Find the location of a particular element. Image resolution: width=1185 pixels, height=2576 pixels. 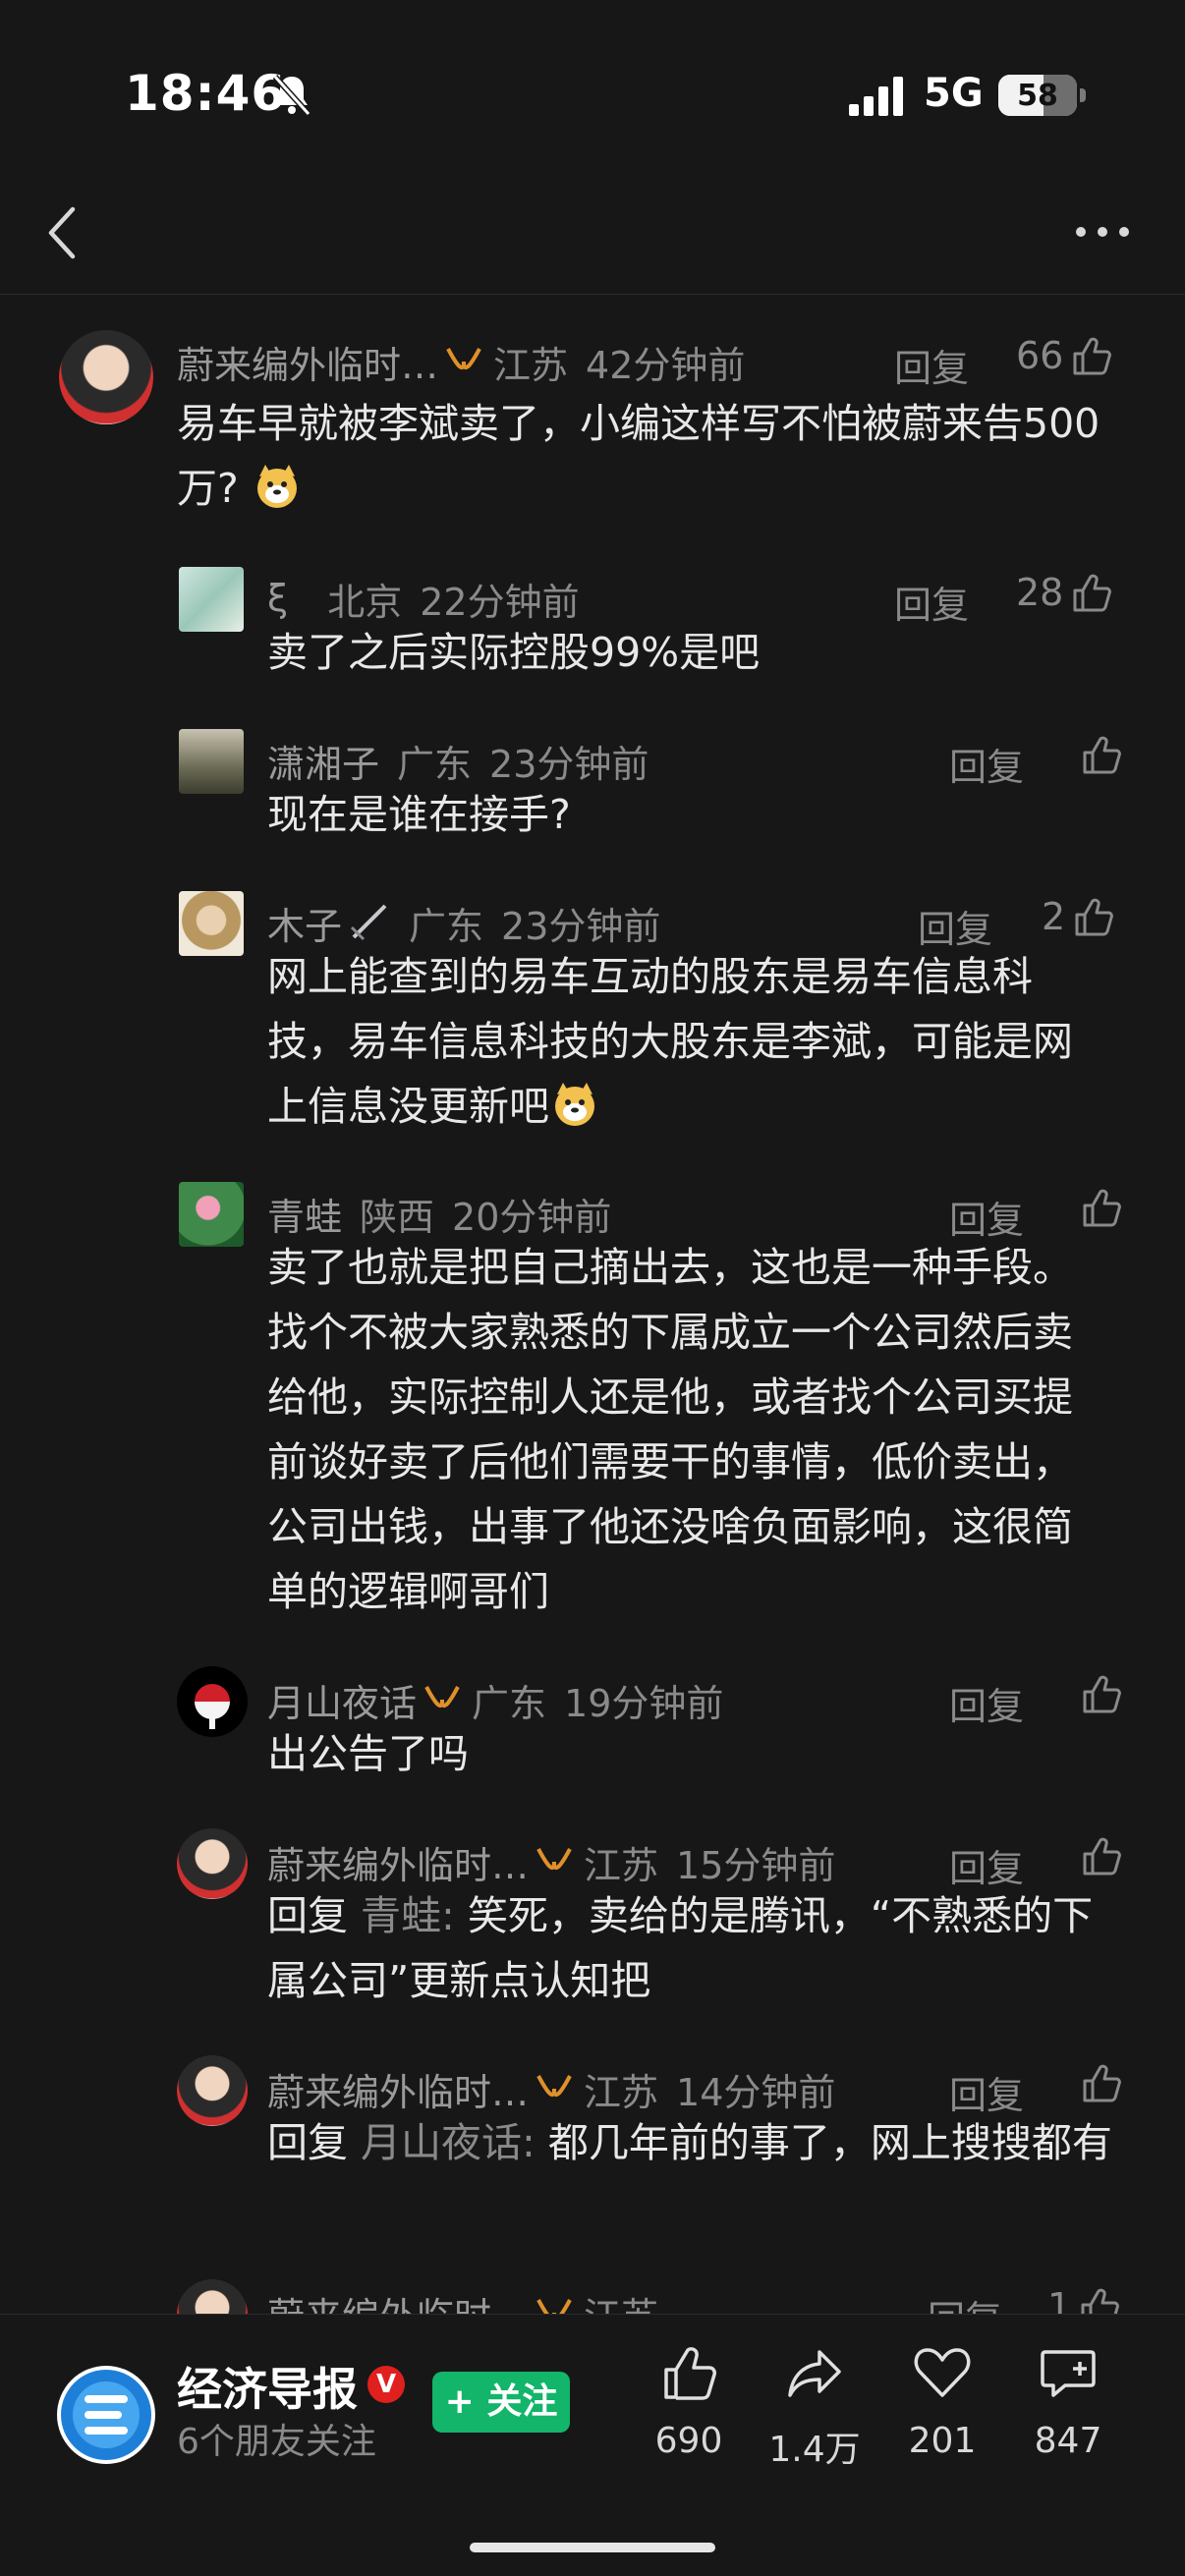

status-time: 18:46 is located at coordinates (206, 93).